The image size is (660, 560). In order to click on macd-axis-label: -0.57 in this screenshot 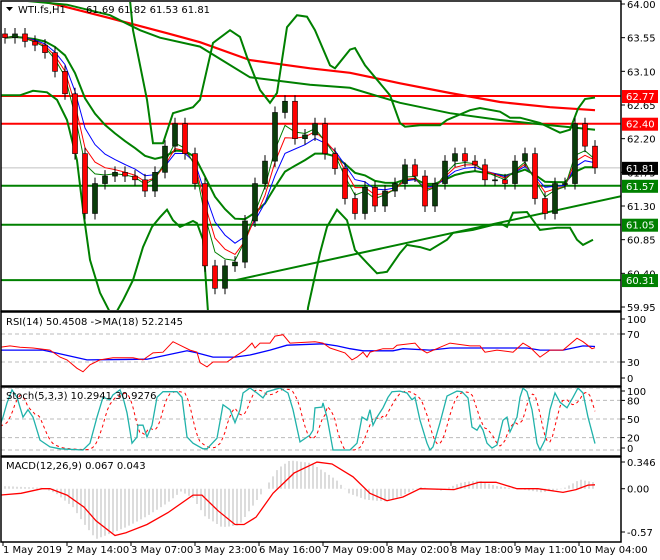, I will do `click(640, 533)`.